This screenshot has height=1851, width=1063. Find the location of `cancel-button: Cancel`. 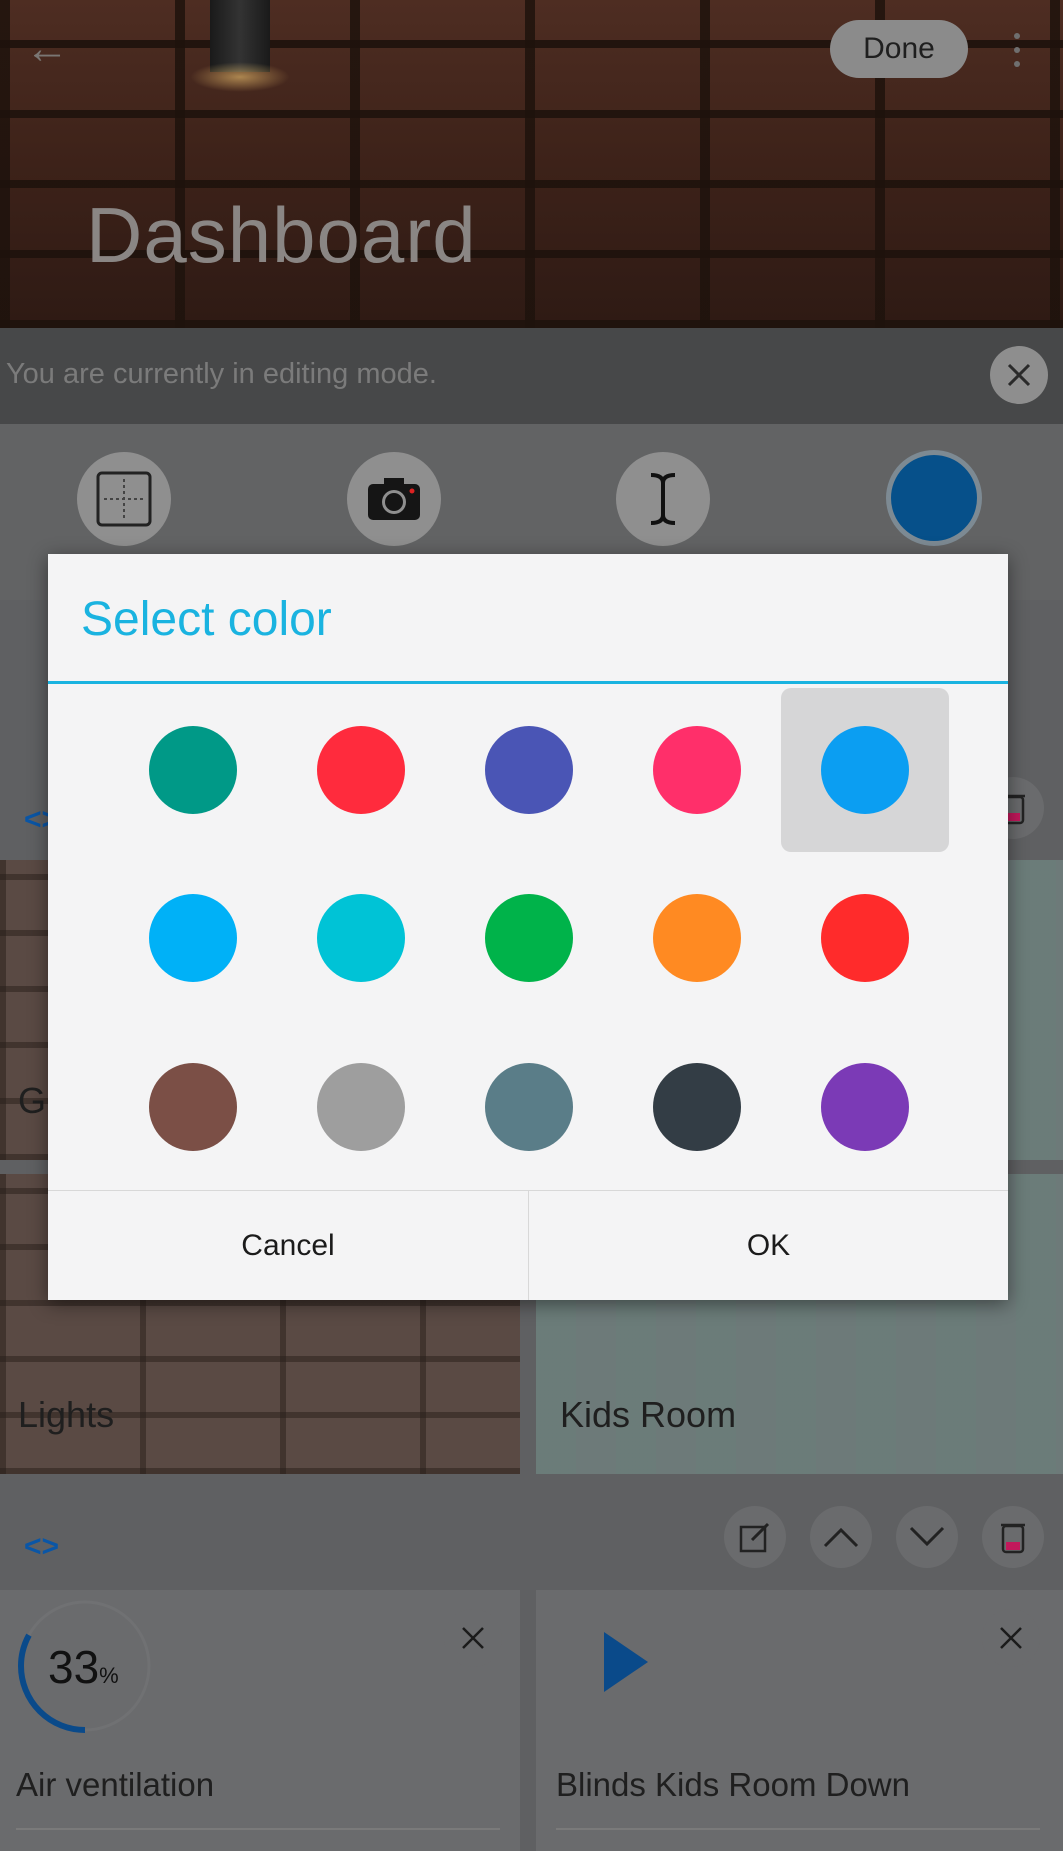

cancel-button: Cancel is located at coordinates (288, 1245).